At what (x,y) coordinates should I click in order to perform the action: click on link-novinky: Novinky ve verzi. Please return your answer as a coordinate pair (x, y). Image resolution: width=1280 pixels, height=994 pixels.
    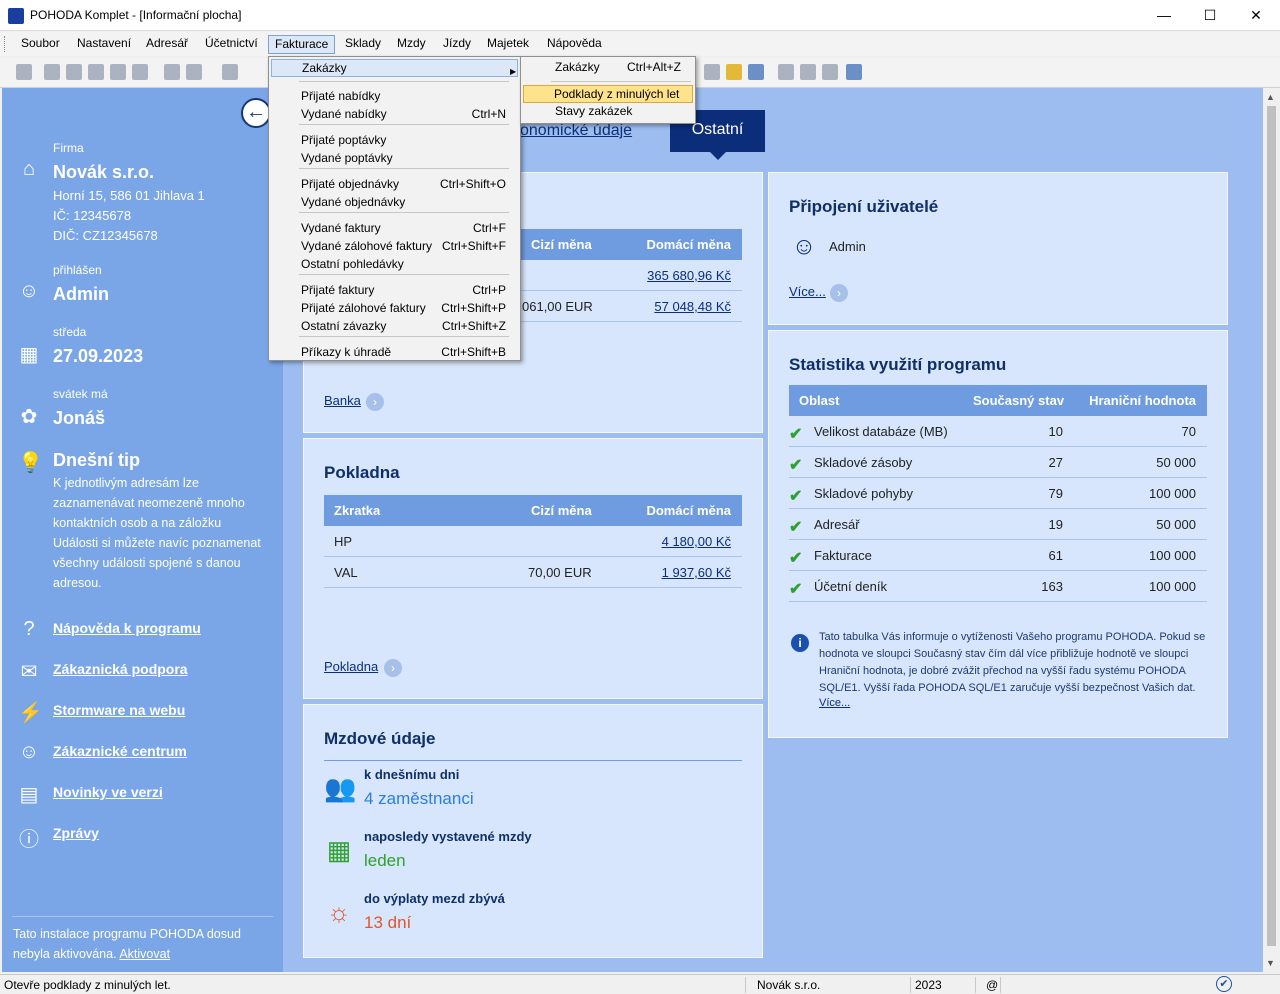
    Looking at the image, I should click on (108, 792).